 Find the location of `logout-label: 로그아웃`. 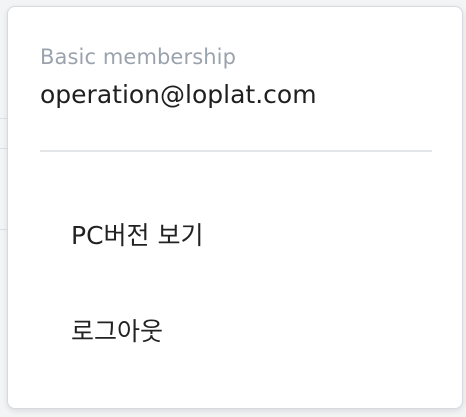

logout-label: 로그아웃 is located at coordinates (117, 331).